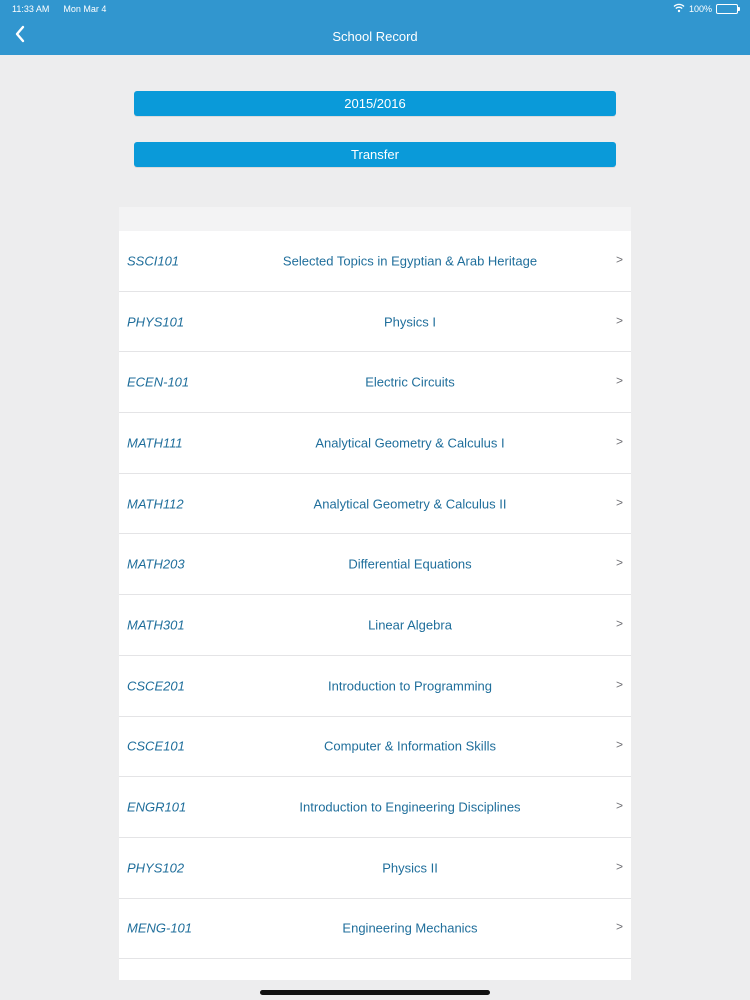 This screenshot has width=750, height=1000. I want to click on course-code: MENG-101, so click(160, 928).